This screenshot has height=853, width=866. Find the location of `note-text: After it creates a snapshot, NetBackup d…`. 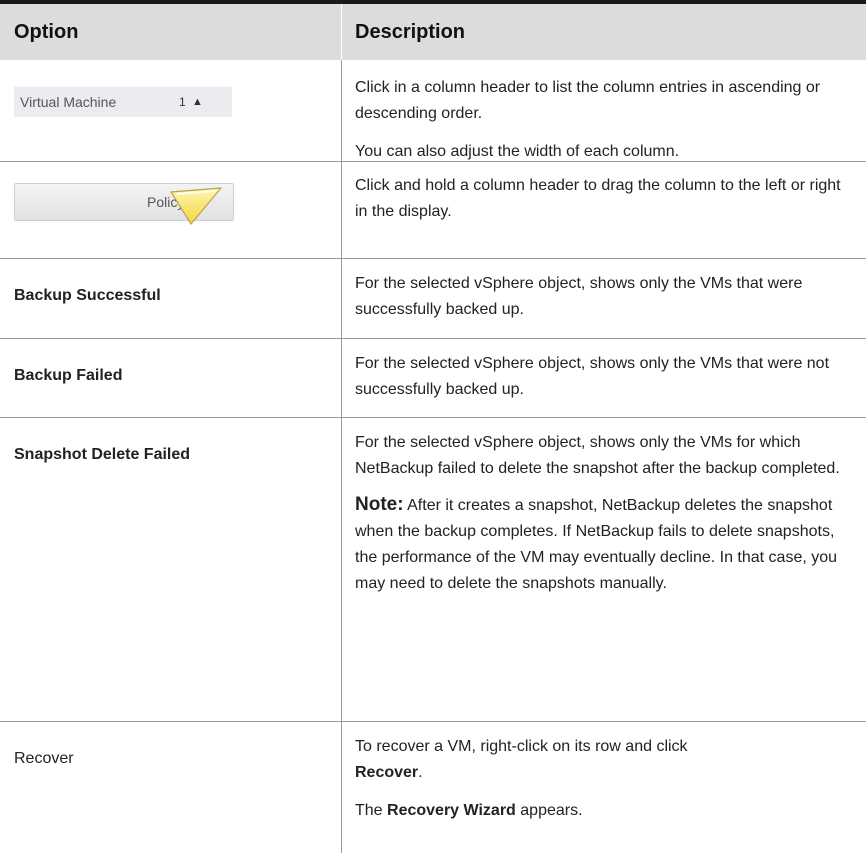

note-text: After it creates a snapshot, NetBackup d… is located at coordinates (596, 544).